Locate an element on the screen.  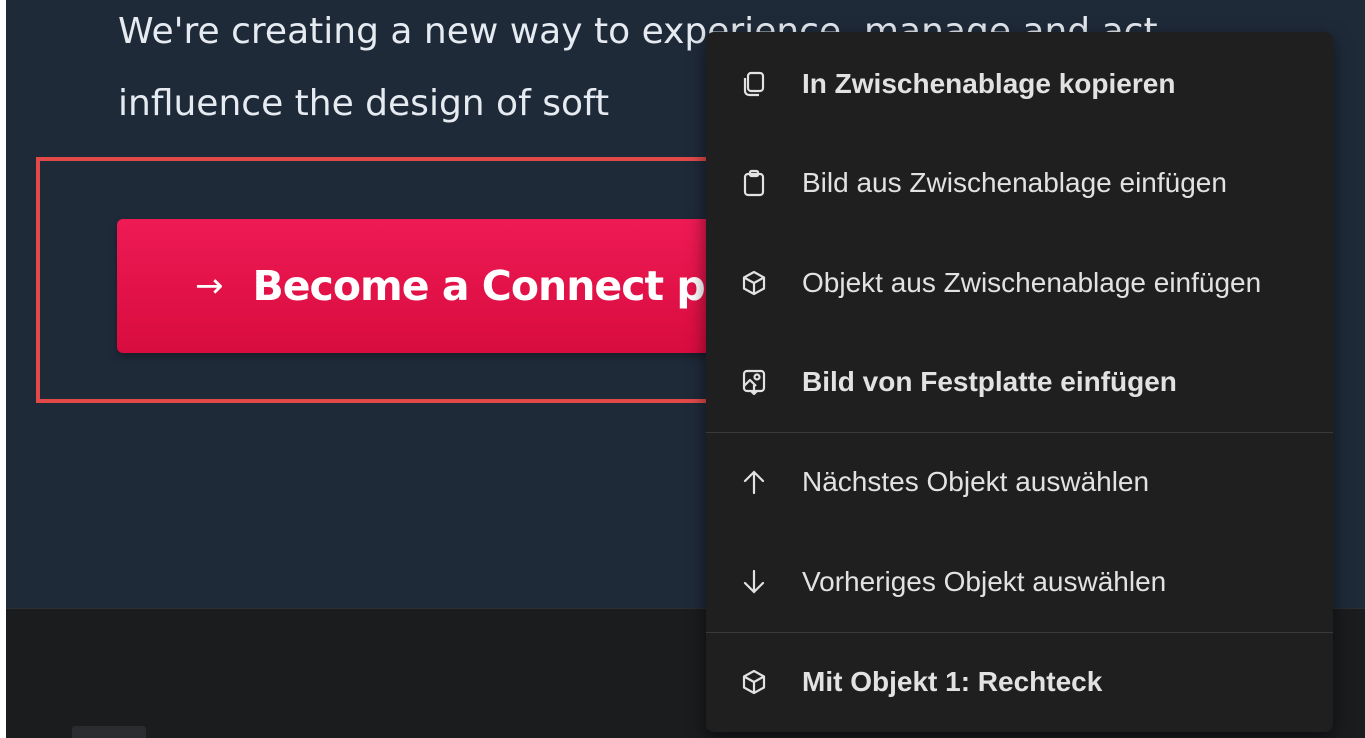
menu-item-paste-object-from-clipboard: Objekt aus Zwischenablage einfügen is located at coordinates (1019, 283).